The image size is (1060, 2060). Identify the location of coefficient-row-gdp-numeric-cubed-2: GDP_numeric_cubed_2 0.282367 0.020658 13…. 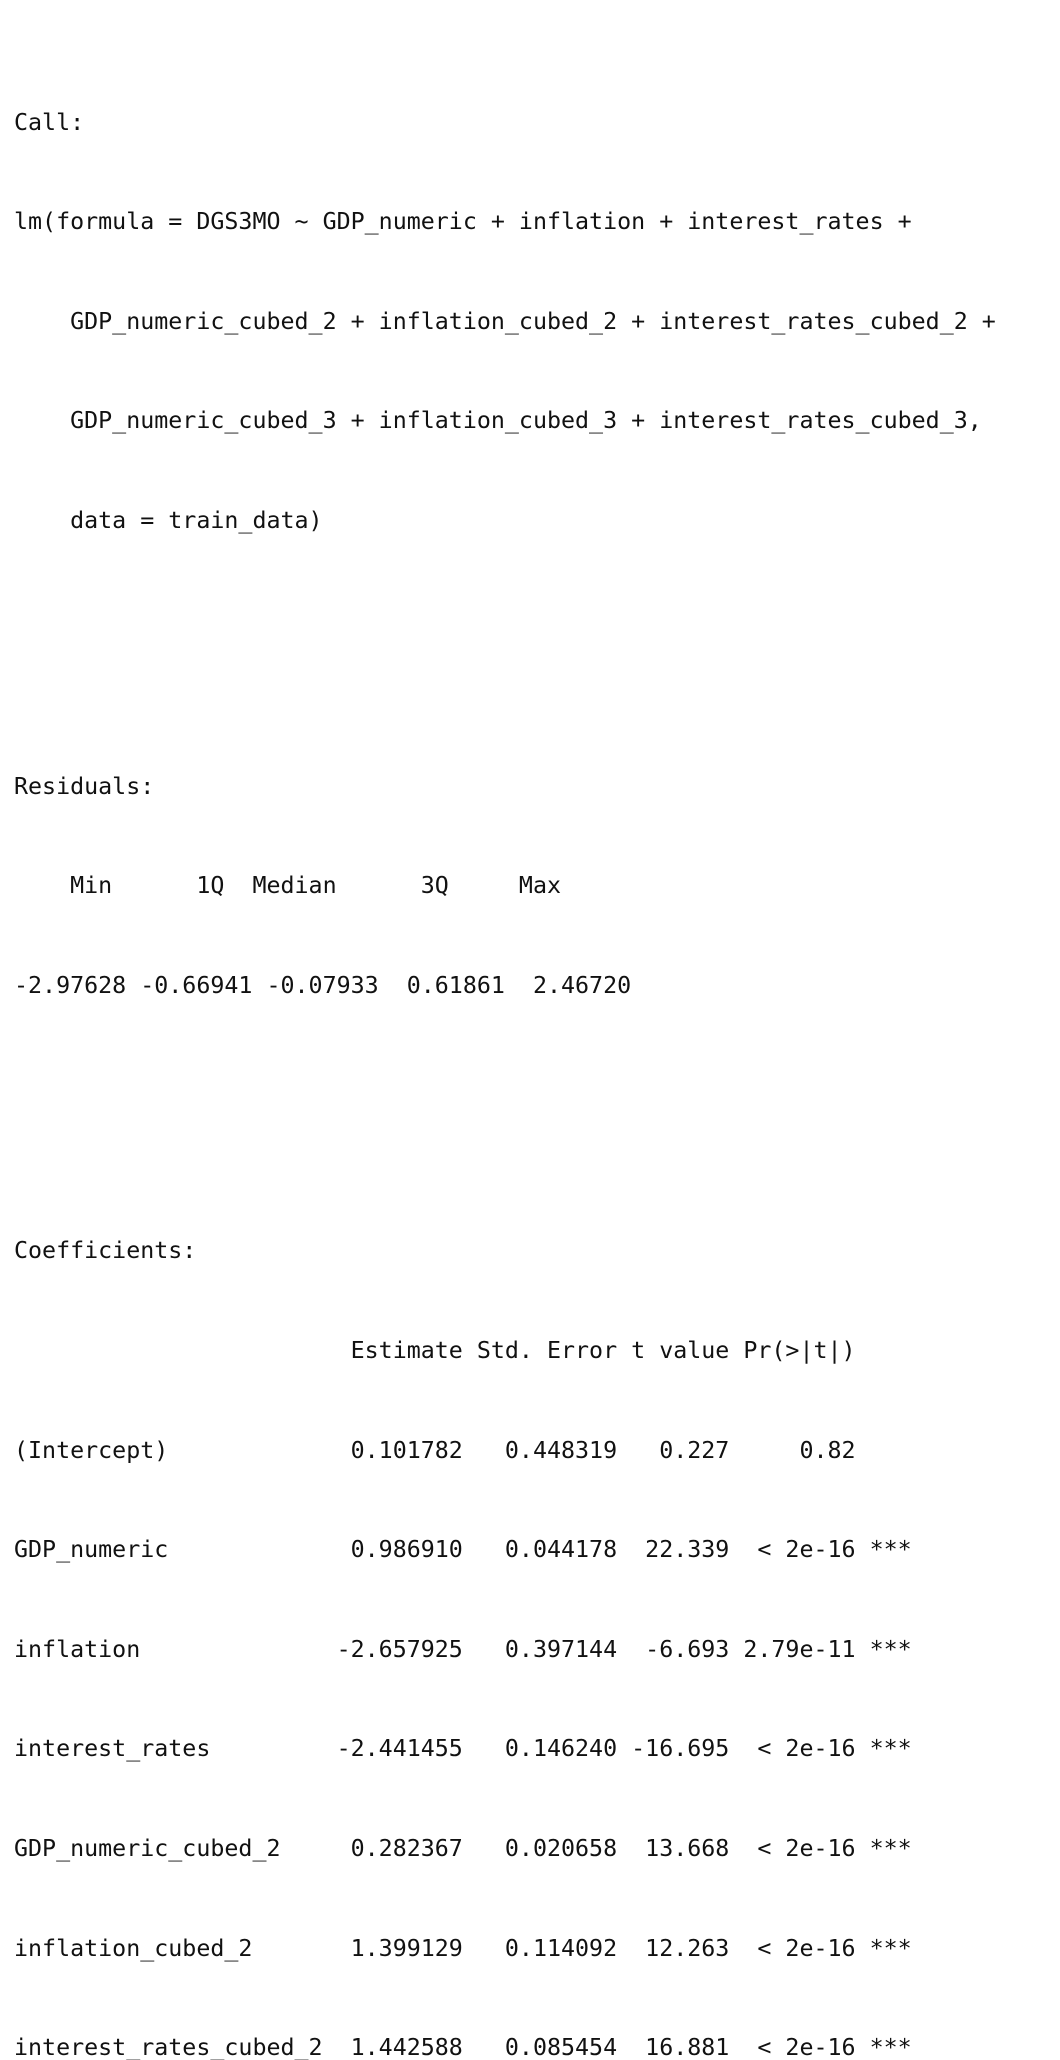
(463, 1848).